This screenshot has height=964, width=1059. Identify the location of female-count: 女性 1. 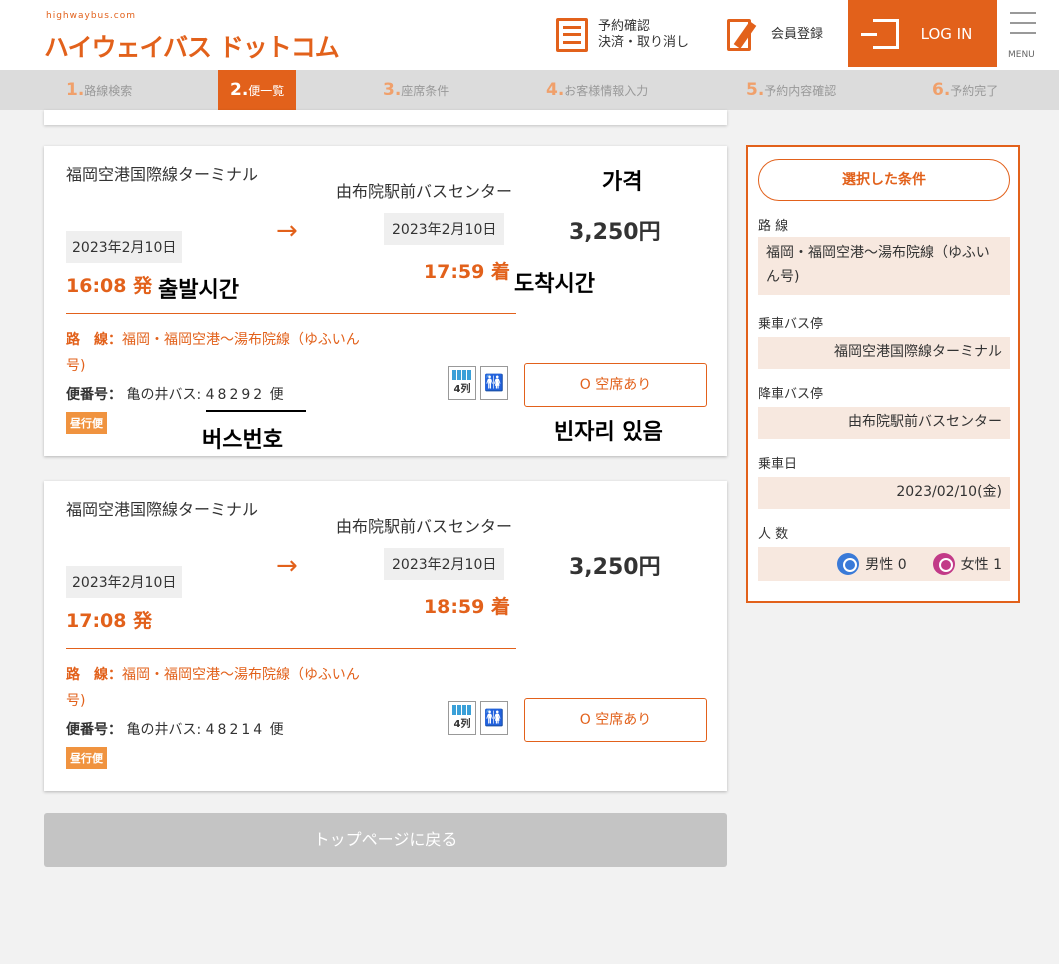
(981, 565).